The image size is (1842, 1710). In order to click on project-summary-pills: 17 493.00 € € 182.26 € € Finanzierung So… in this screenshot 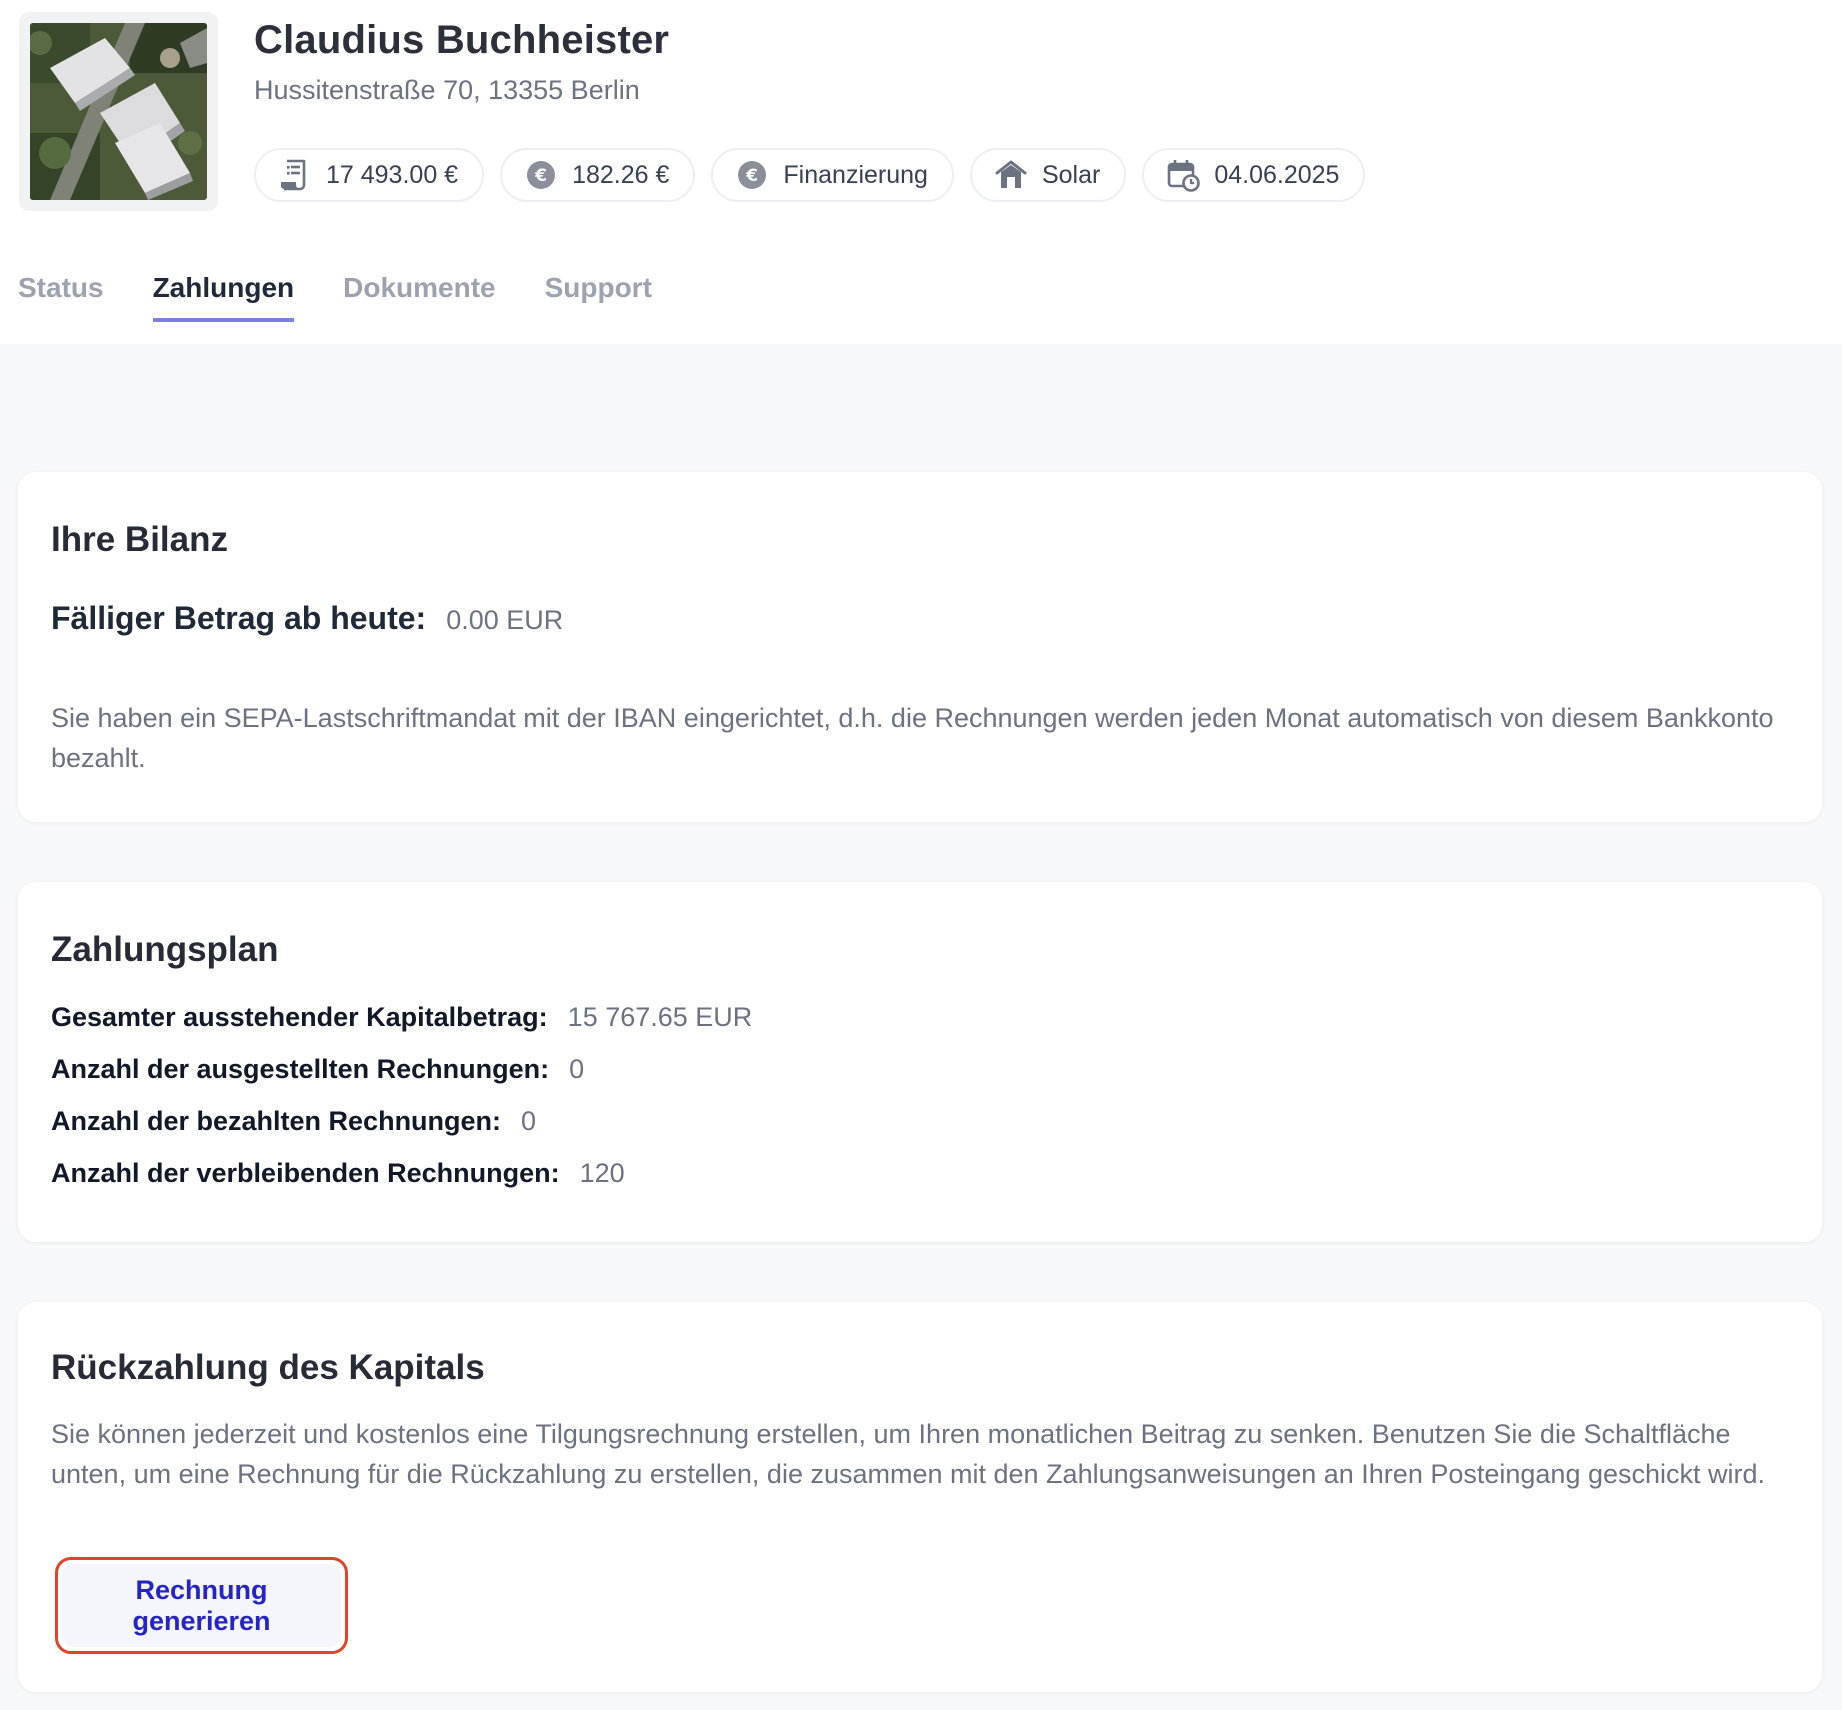, I will do `click(810, 175)`.